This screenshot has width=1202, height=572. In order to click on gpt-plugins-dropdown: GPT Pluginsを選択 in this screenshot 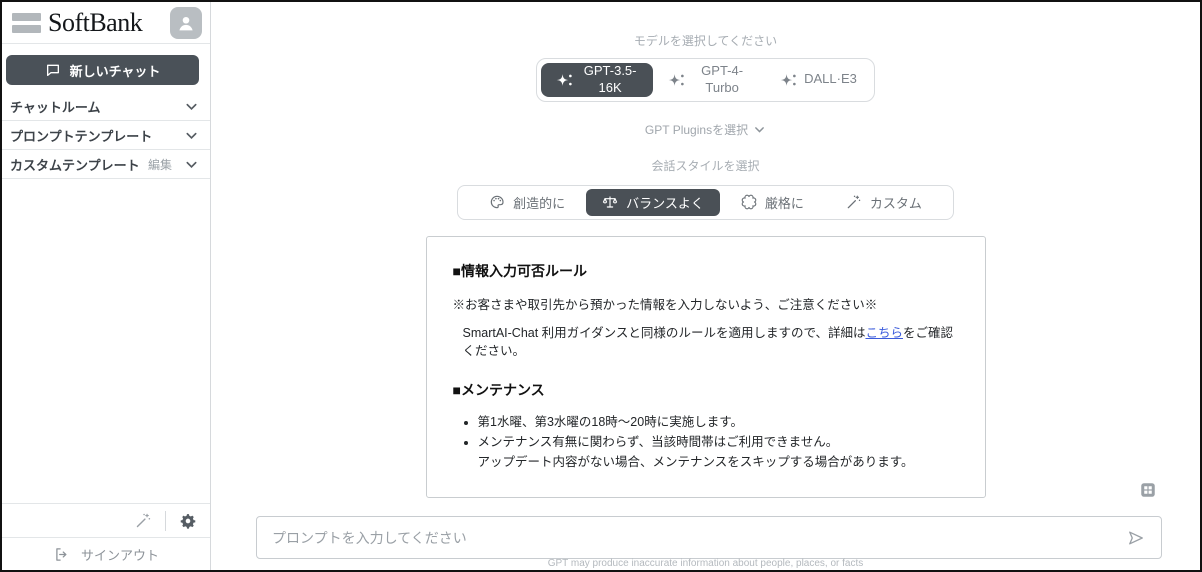, I will do `click(705, 129)`.